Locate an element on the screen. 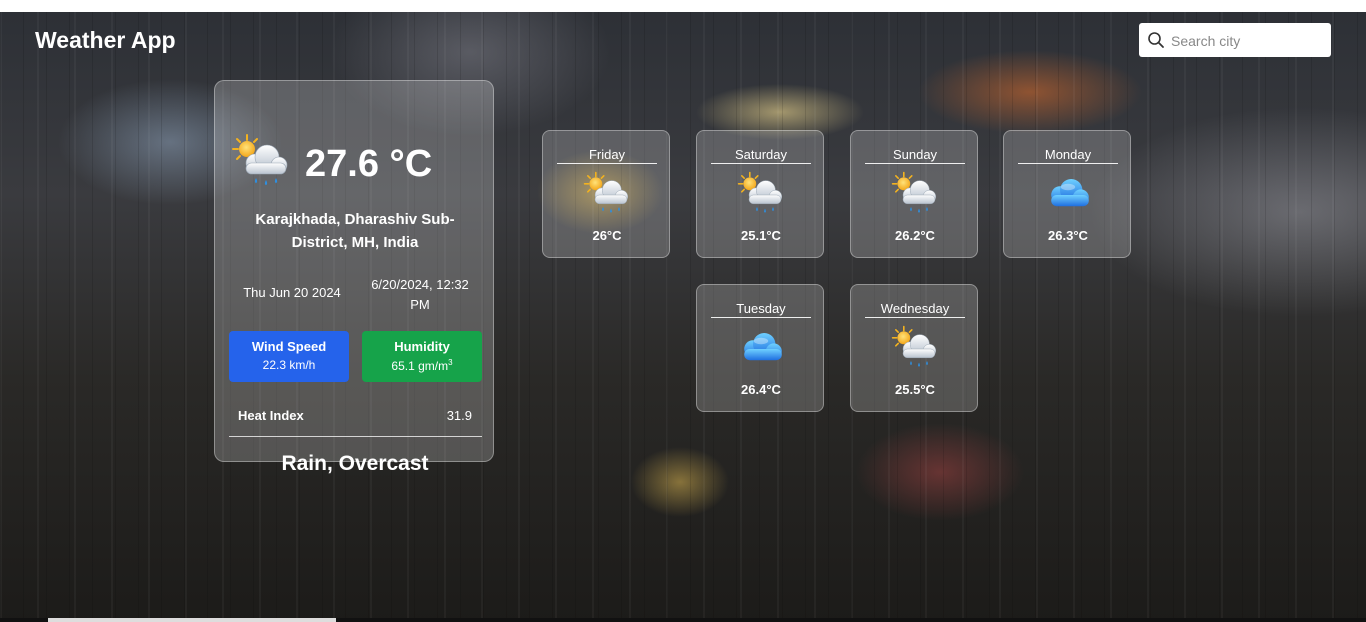  forecast-card-sunday: Sunday 26.2°C is located at coordinates (914, 194).